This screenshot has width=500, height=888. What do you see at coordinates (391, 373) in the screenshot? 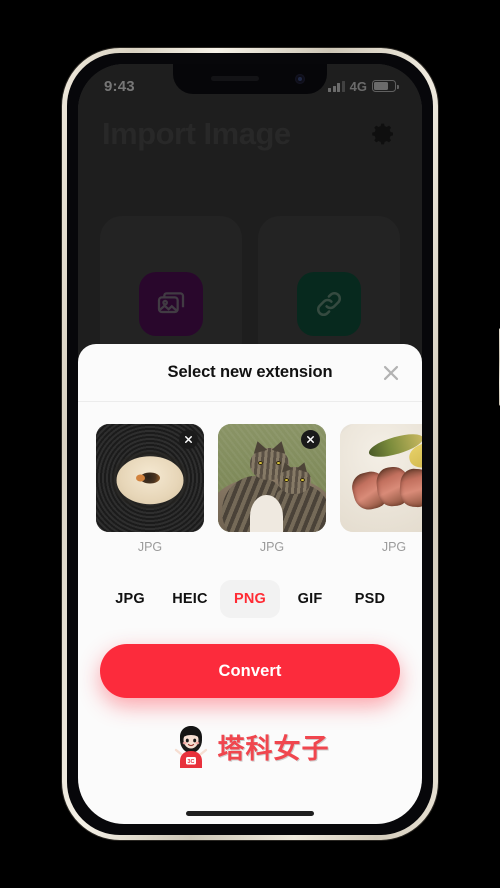
I see `close-icon` at bounding box center [391, 373].